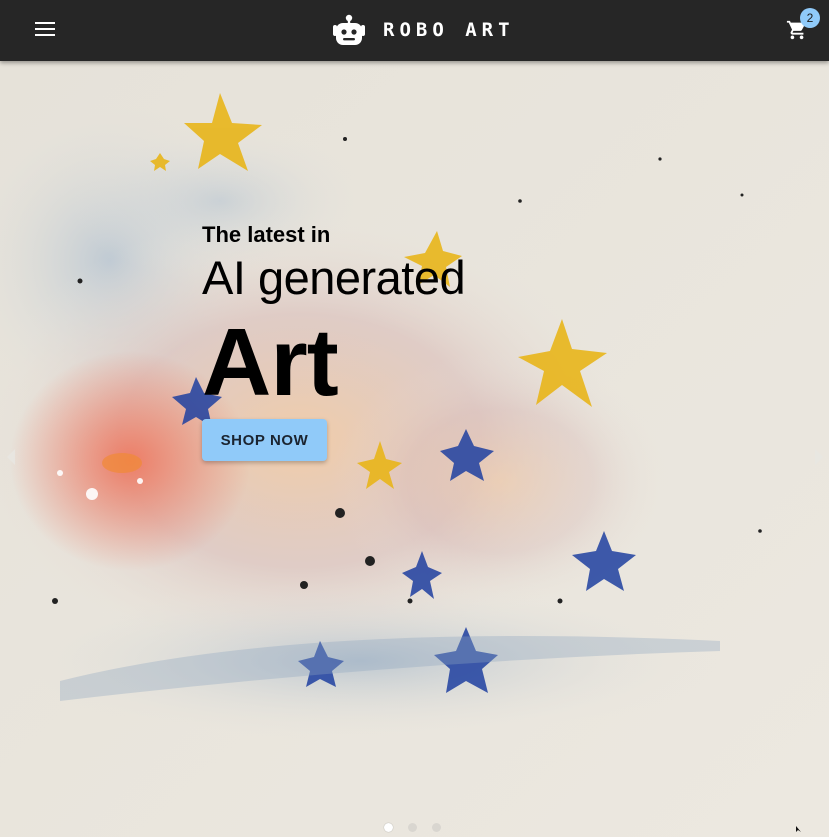 This screenshot has width=829, height=837. I want to click on carousel-next-button, so click(819, 457).